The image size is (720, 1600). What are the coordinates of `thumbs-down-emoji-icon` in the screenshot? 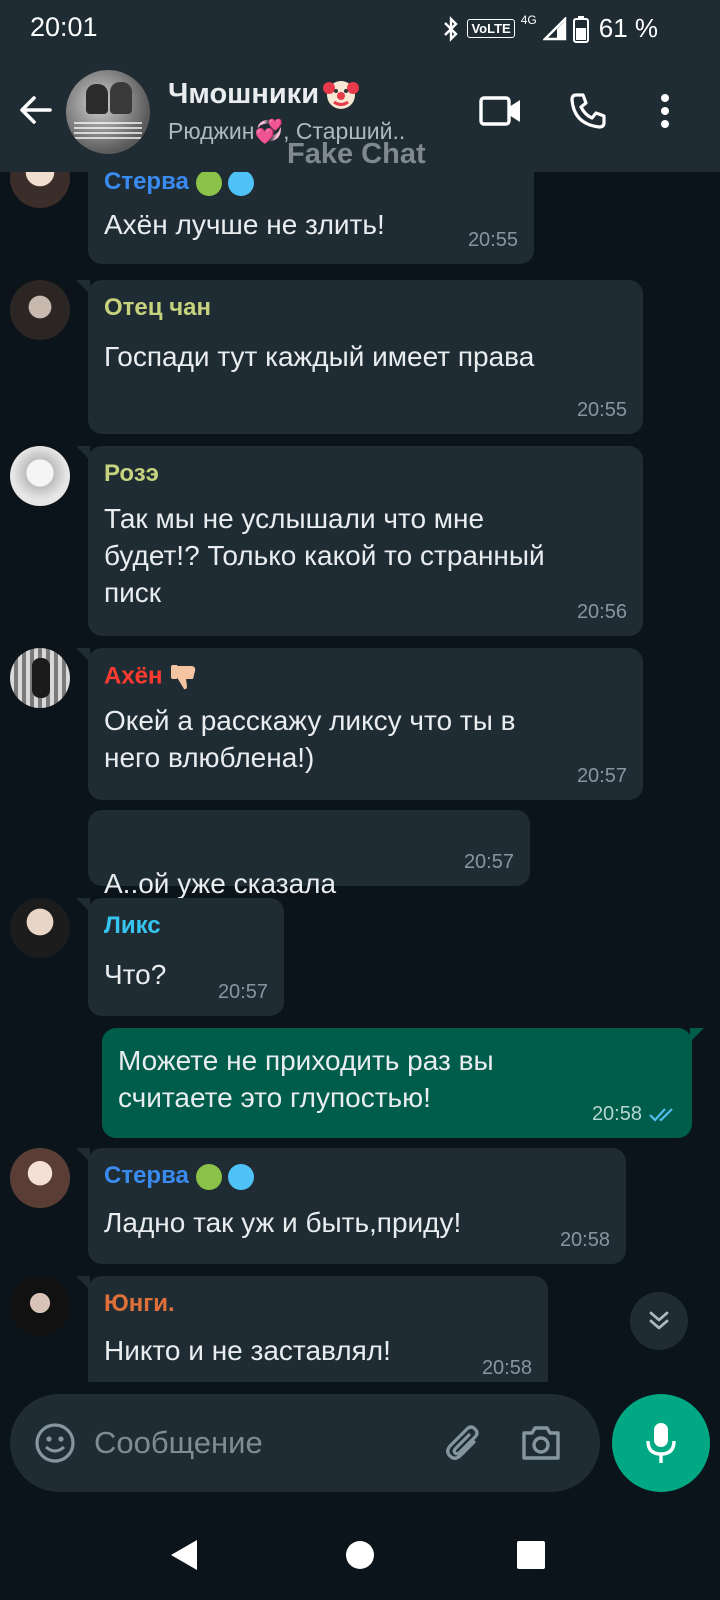 It's located at (183, 677).